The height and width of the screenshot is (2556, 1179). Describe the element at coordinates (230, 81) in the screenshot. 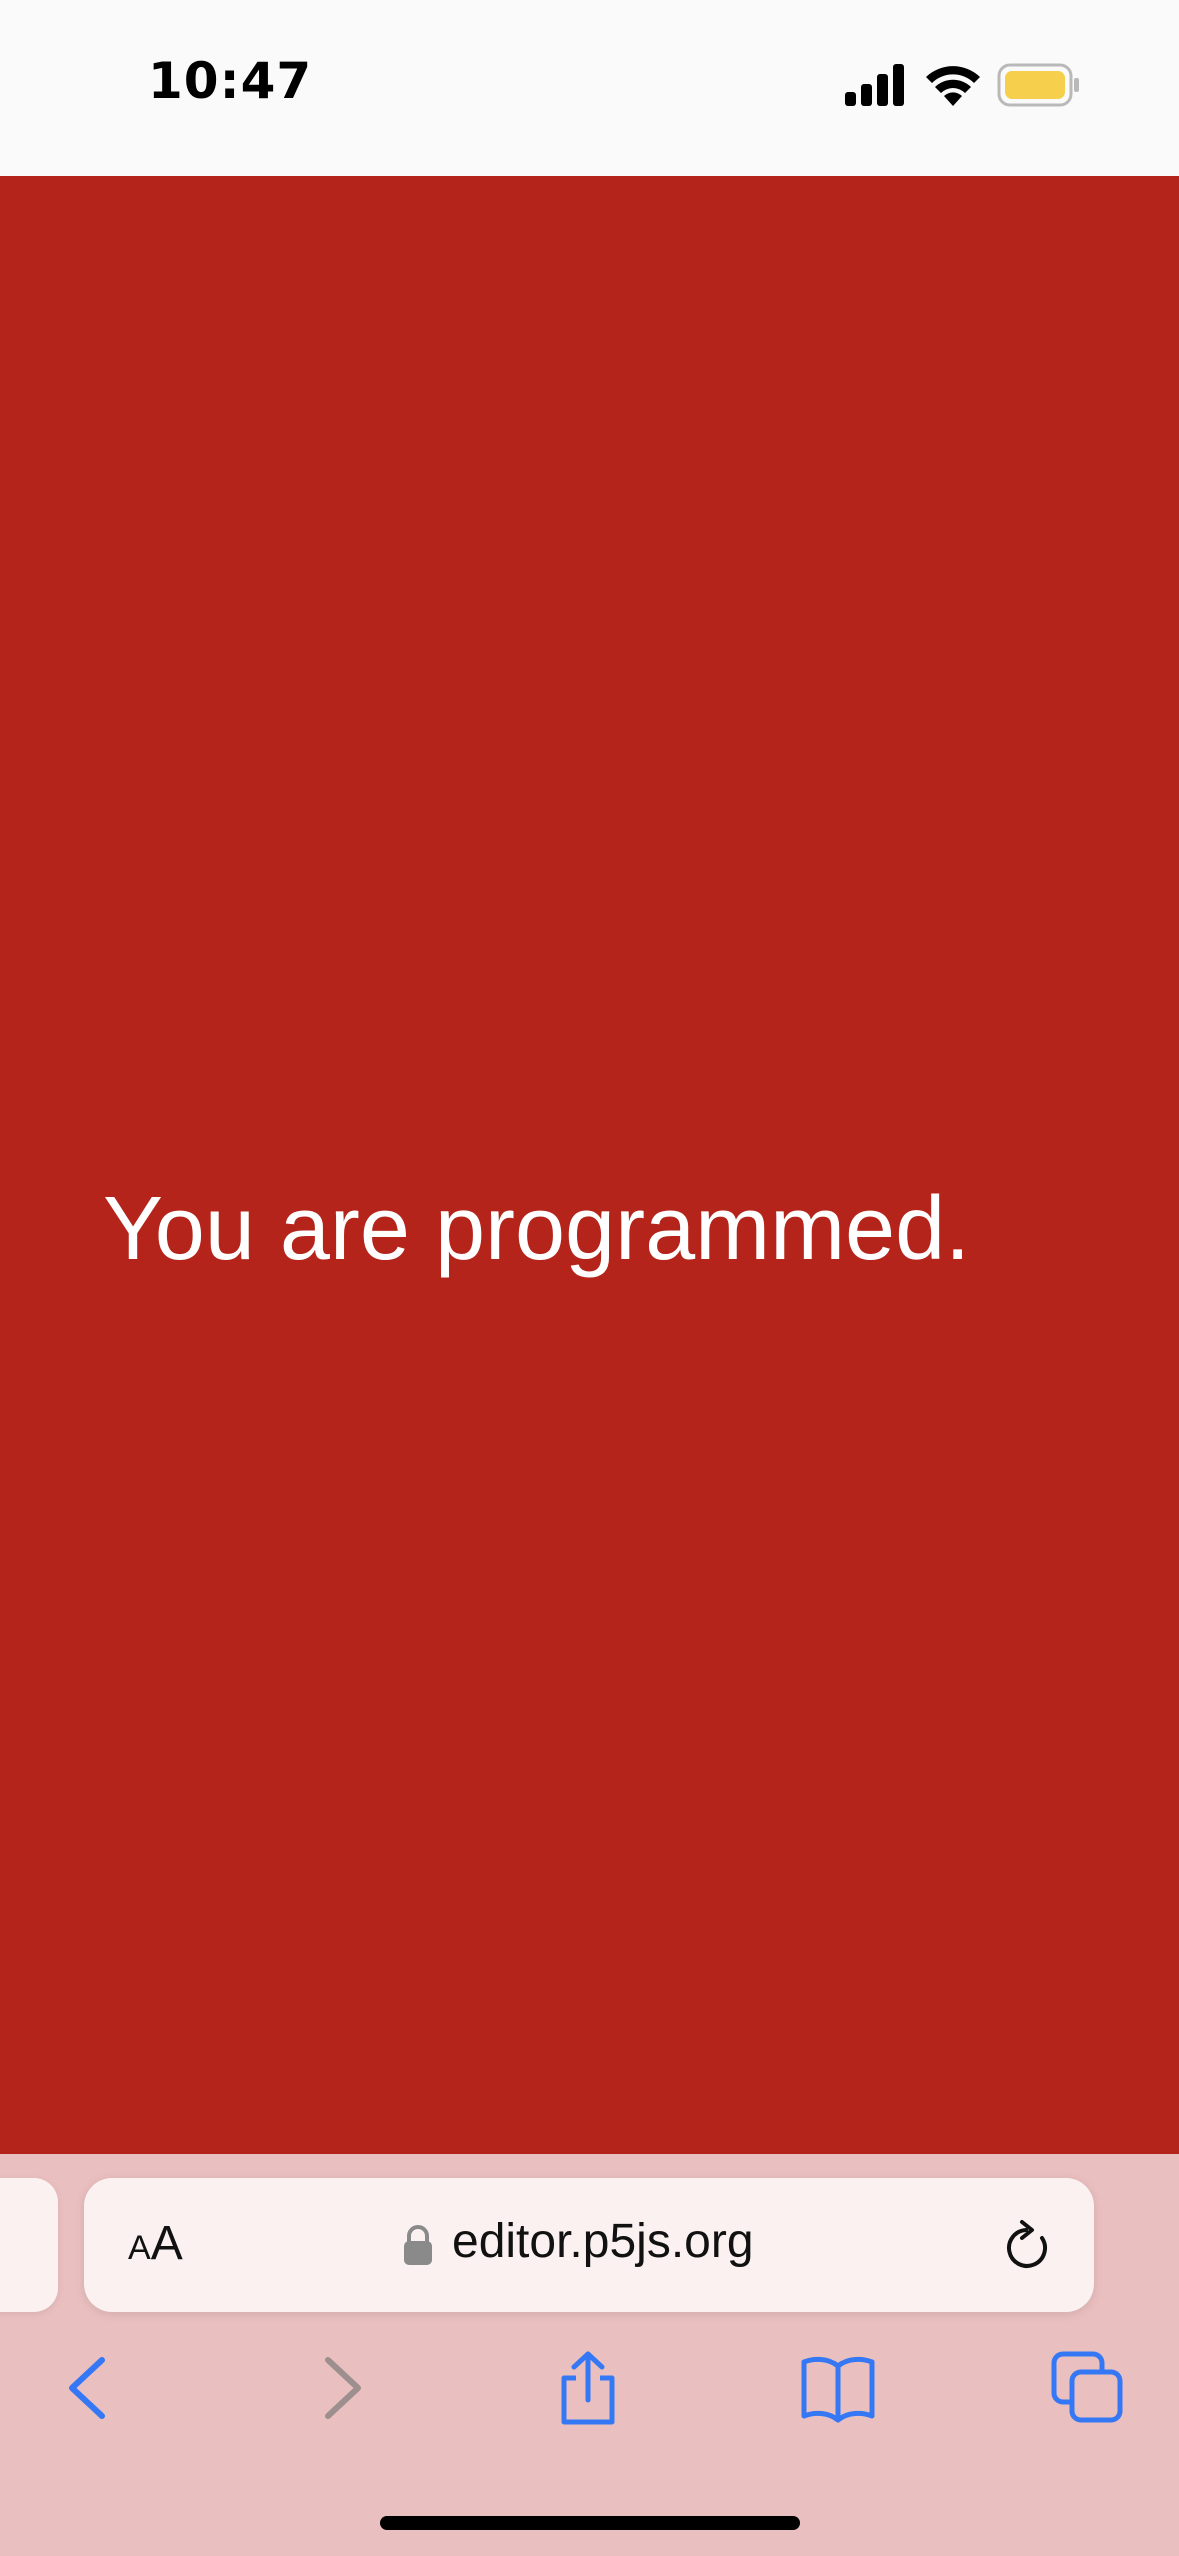

I see `status-time: 10:47` at that location.